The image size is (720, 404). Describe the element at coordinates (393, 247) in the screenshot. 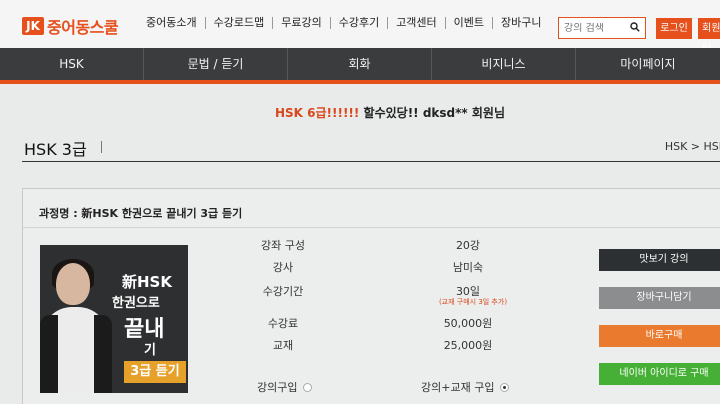

I see `info-row-composition: 강좌 구성 20강` at that location.